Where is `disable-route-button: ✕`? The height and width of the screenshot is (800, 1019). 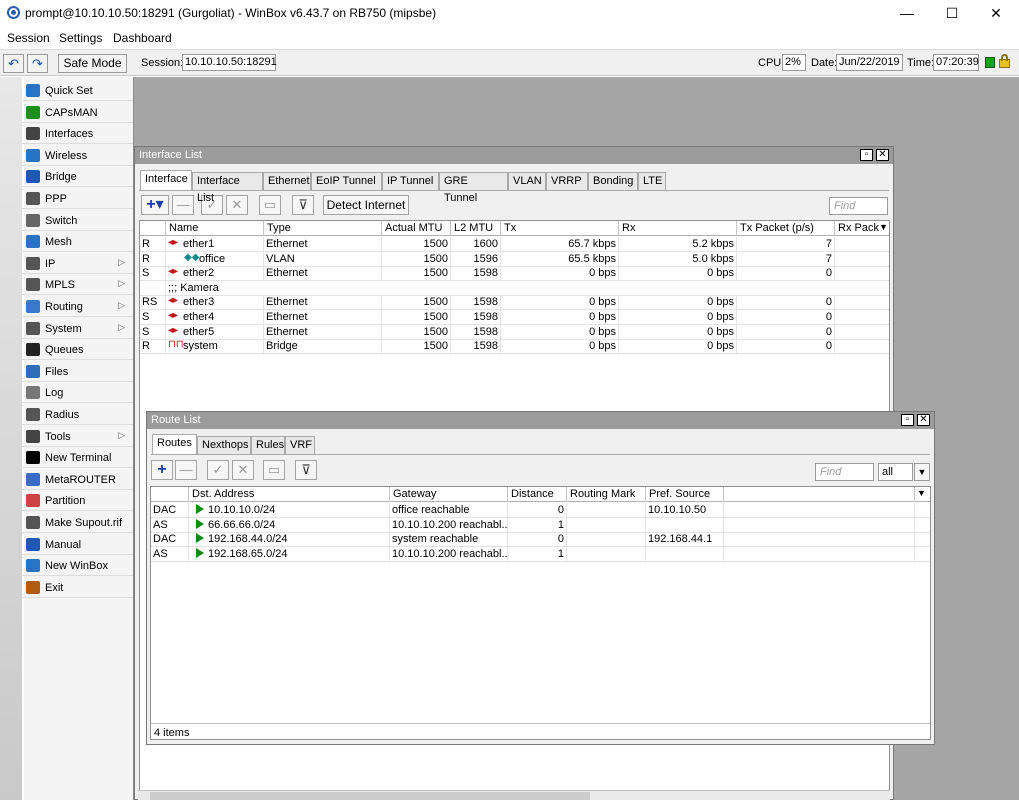
disable-route-button: ✕ is located at coordinates (243, 470).